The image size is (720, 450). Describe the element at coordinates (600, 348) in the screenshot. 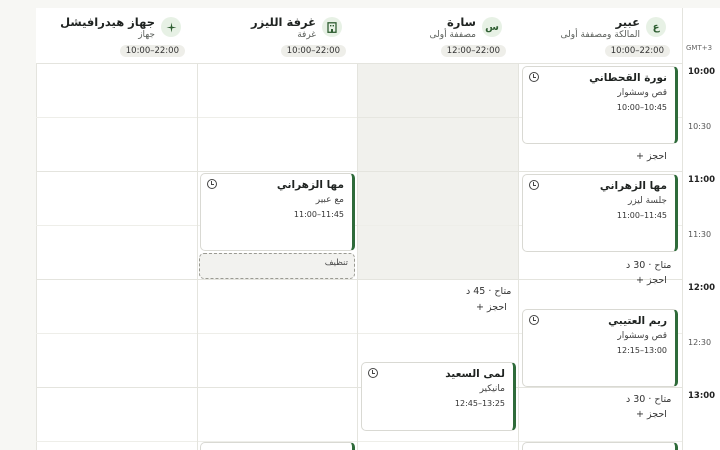

I see `appointment-card: ريم العتيبي قص وسشوار 12:15–13:00` at that location.